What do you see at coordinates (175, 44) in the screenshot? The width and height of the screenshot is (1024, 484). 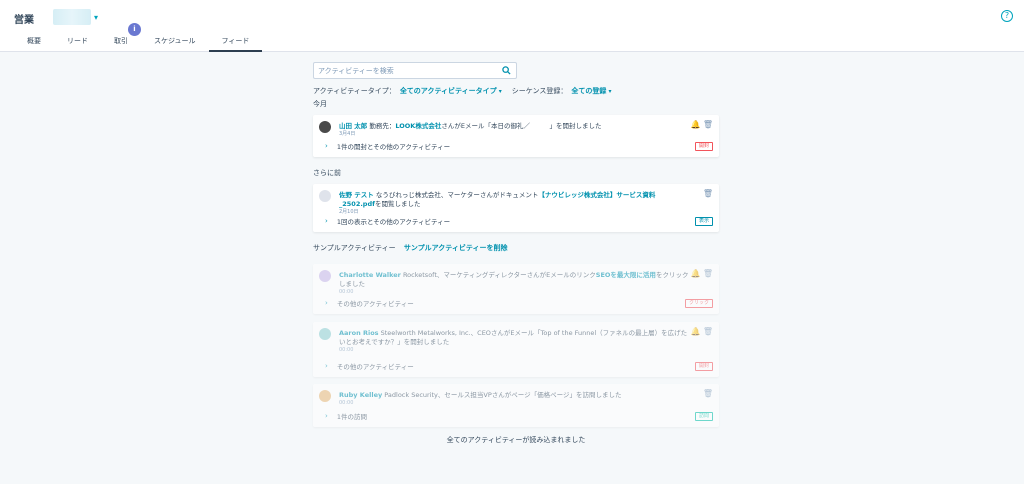 I see `tab-schedule: スケジュール` at bounding box center [175, 44].